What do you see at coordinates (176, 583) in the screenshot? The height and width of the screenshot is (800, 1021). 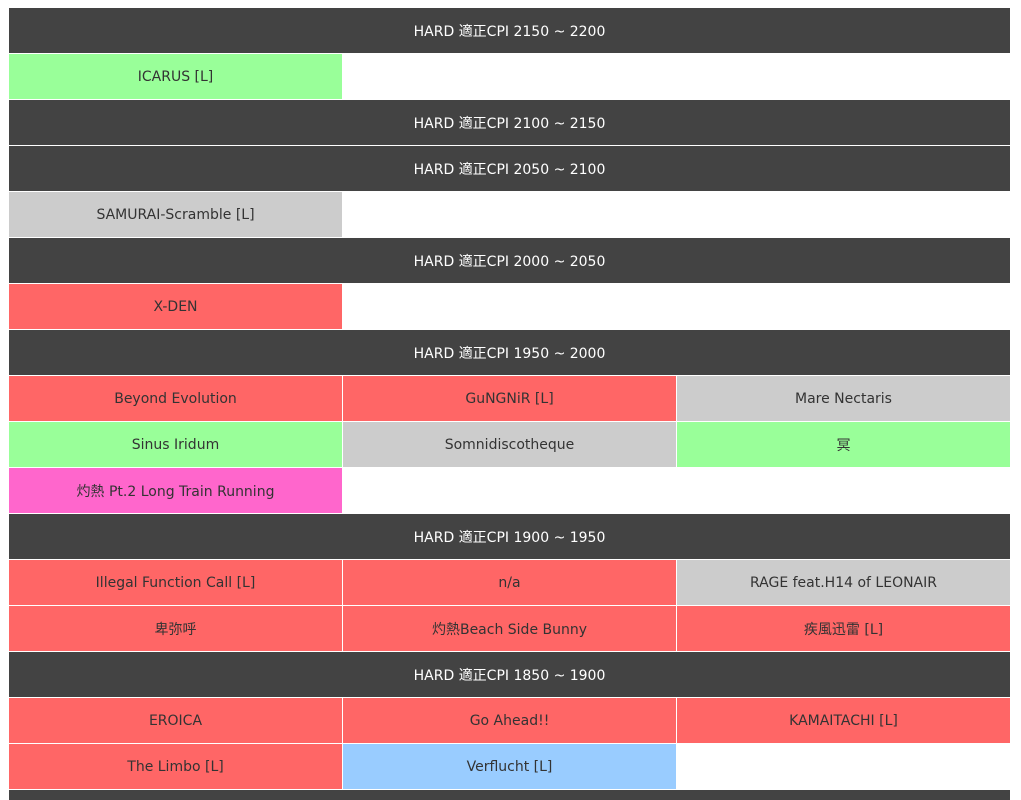 I see `song-cell: Illegal Function Call [L]` at bounding box center [176, 583].